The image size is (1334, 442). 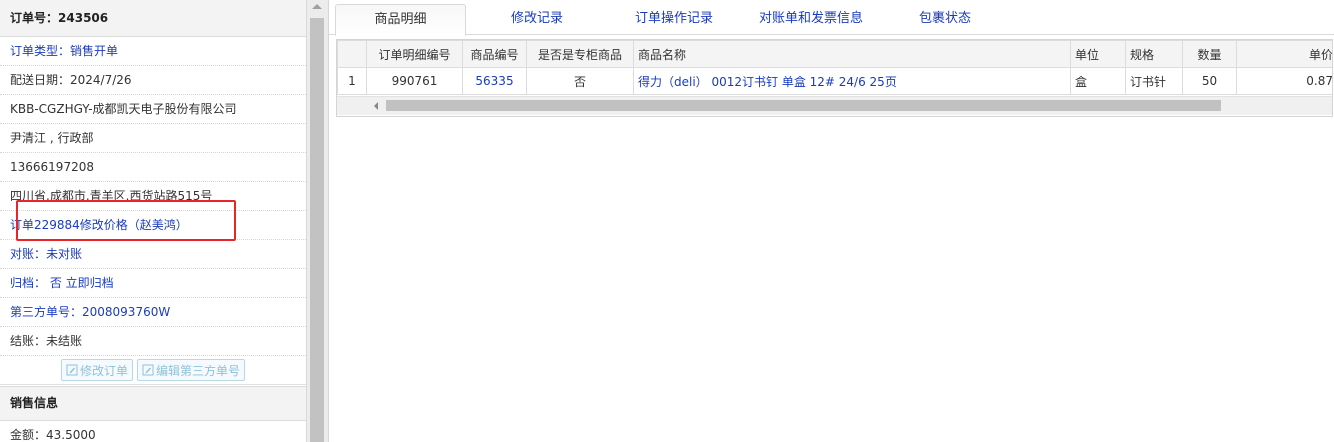 What do you see at coordinates (1098, 54) in the screenshot?
I see `col-header-unit: 单位` at bounding box center [1098, 54].